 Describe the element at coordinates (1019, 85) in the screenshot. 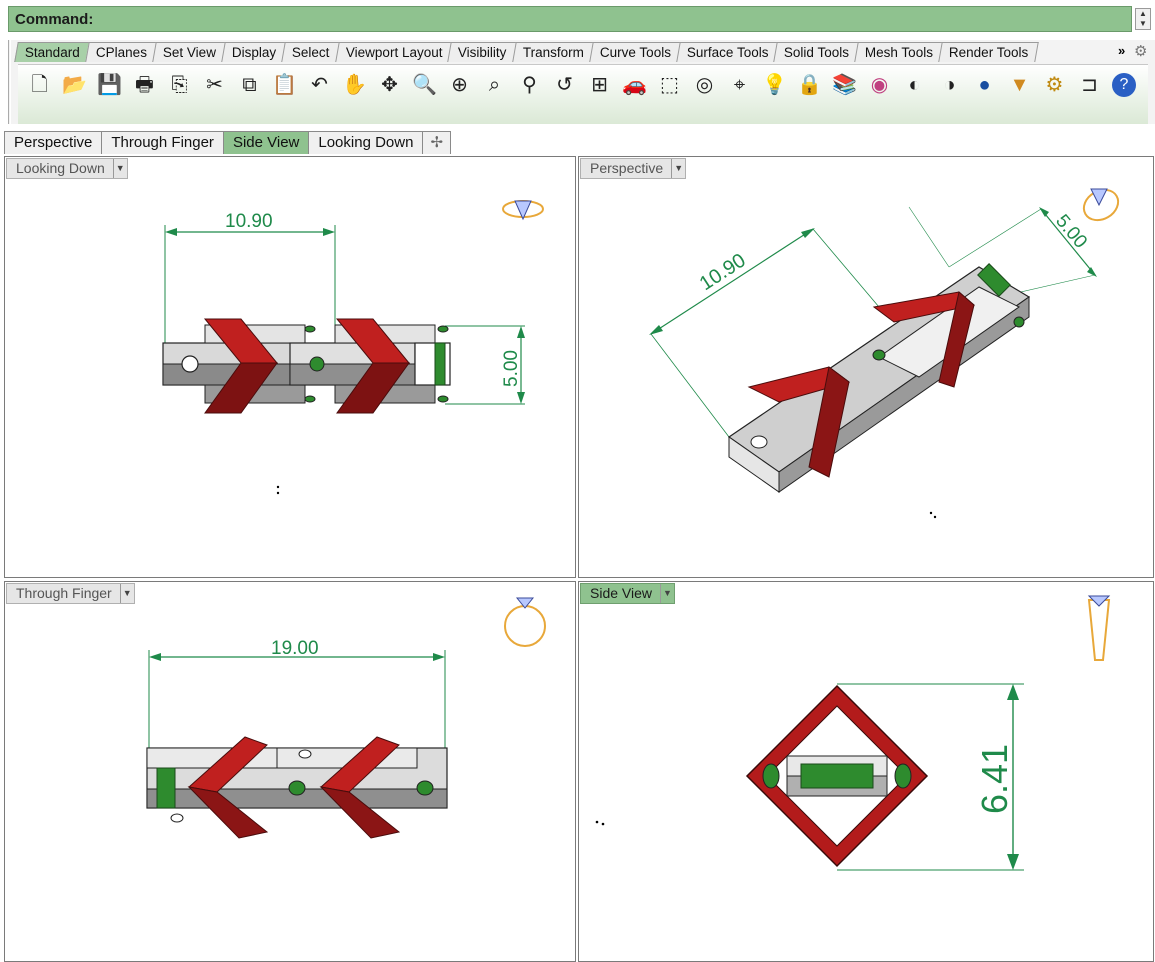

I see `cone-icon: ▼` at that location.